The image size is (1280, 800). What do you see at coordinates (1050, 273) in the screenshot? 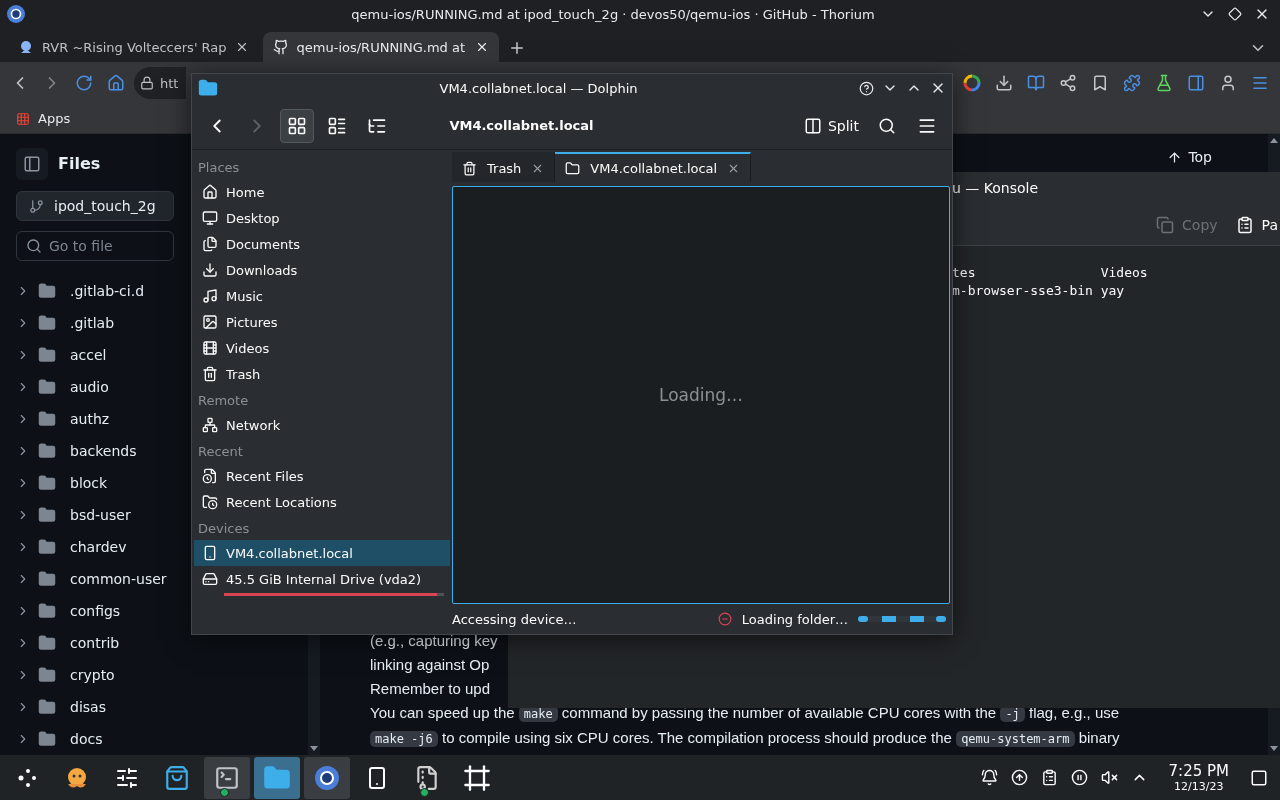
I see `terminal-output: tes Videos` at bounding box center [1050, 273].